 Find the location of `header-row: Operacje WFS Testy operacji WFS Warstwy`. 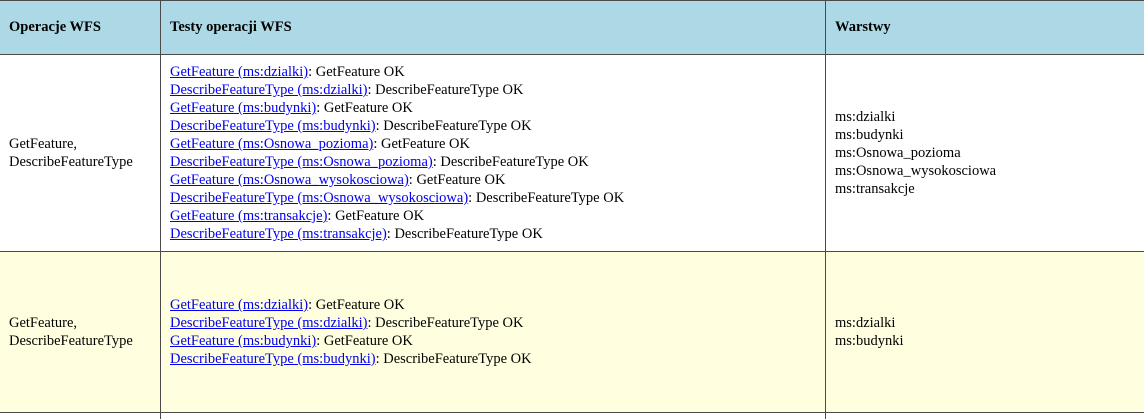

header-row: Operacje WFS Testy operacji WFS Warstwy is located at coordinates (572, 27).